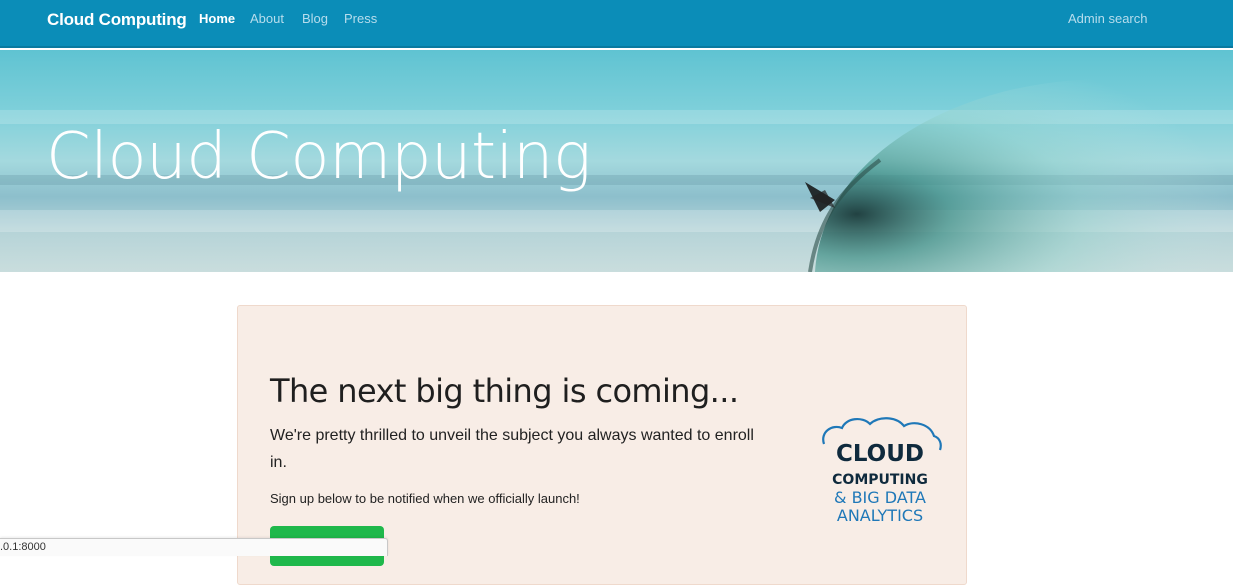 Image resolution: width=1233 pixels, height=585 pixels. I want to click on nav-blog: Blog, so click(315, 18).